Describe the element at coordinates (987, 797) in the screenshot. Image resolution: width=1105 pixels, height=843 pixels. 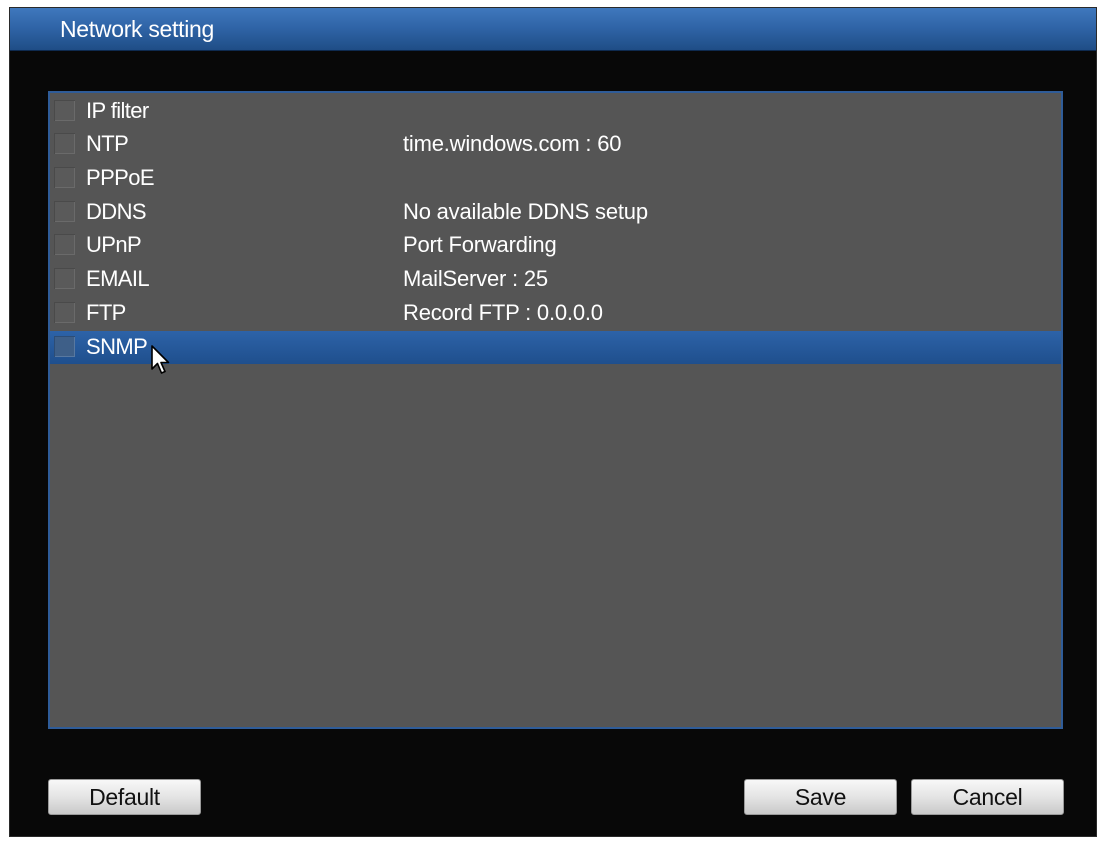
I see `cancel-button: Cancel` at that location.